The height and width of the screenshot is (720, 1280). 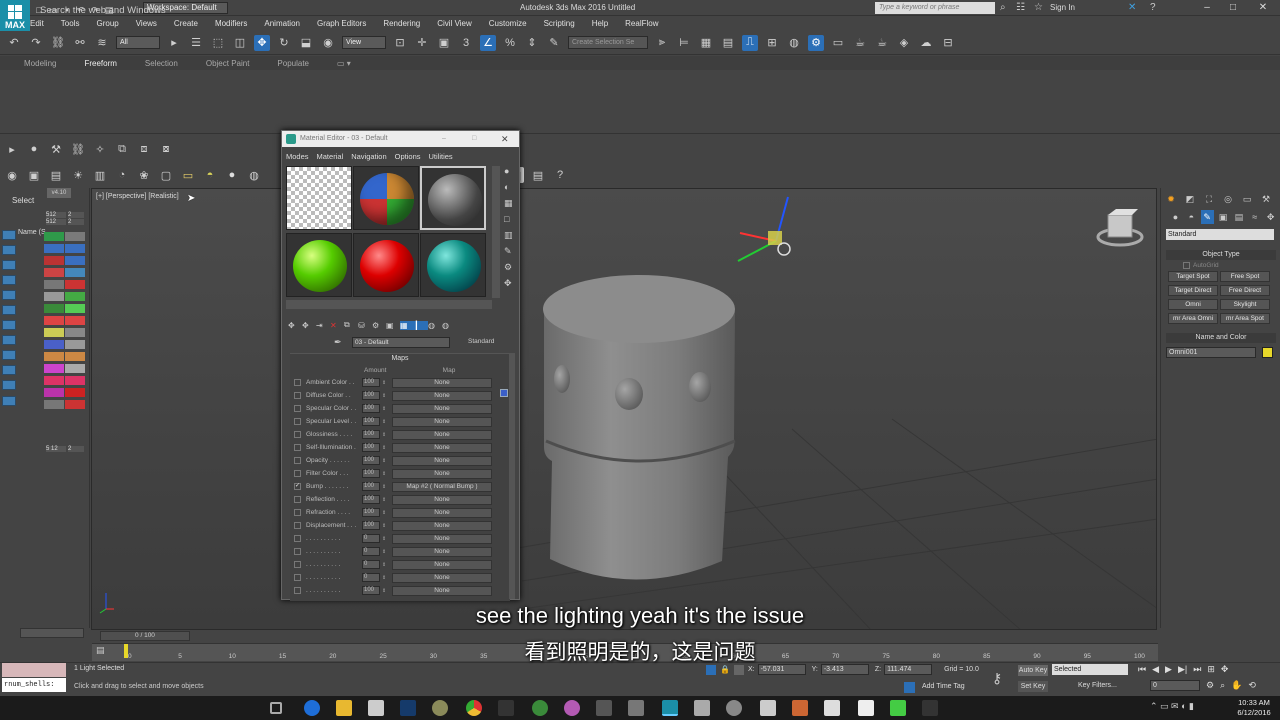 What do you see at coordinates (351, 325) in the screenshot?
I see `make-unique-icon: ⧉` at bounding box center [351, 325].